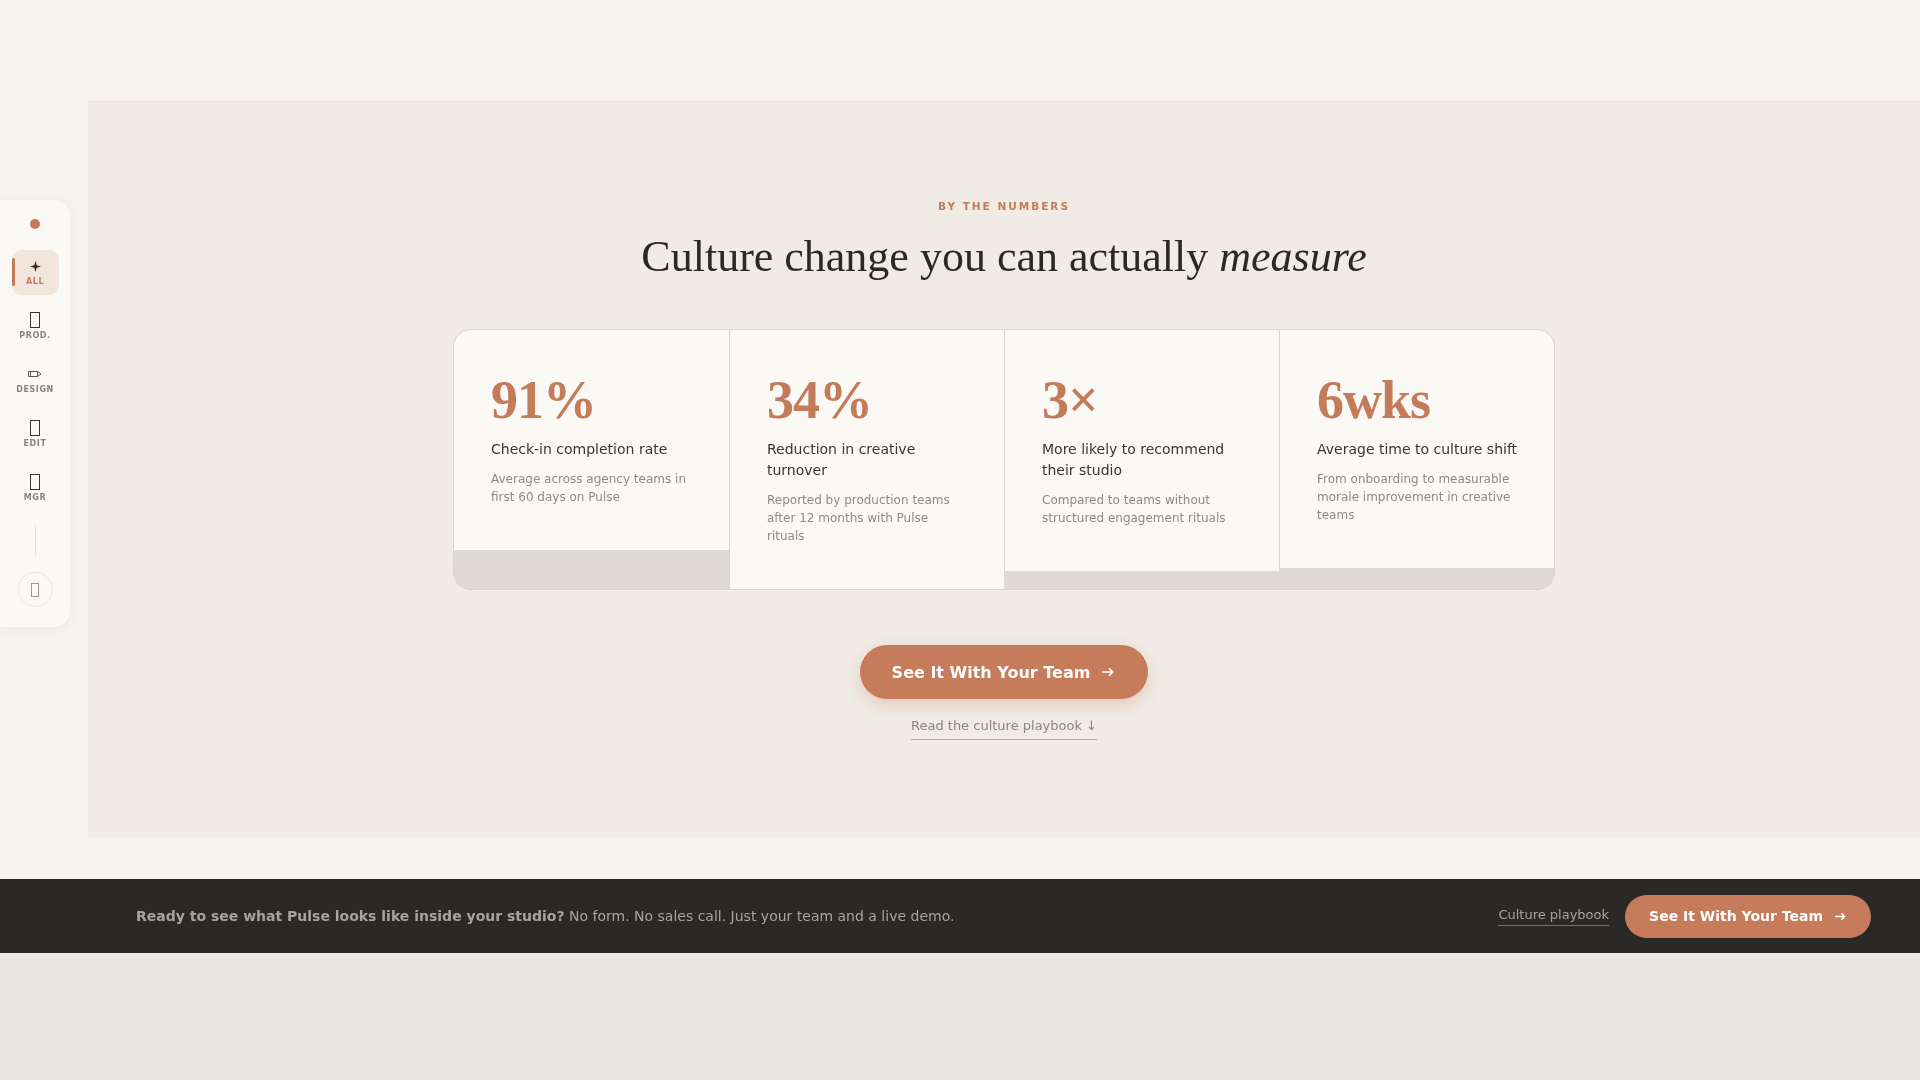 The image size is (1920, 1080). Describe the element at coordinates (35, 224) in the screenshot. I see `dot-icon` at that location.